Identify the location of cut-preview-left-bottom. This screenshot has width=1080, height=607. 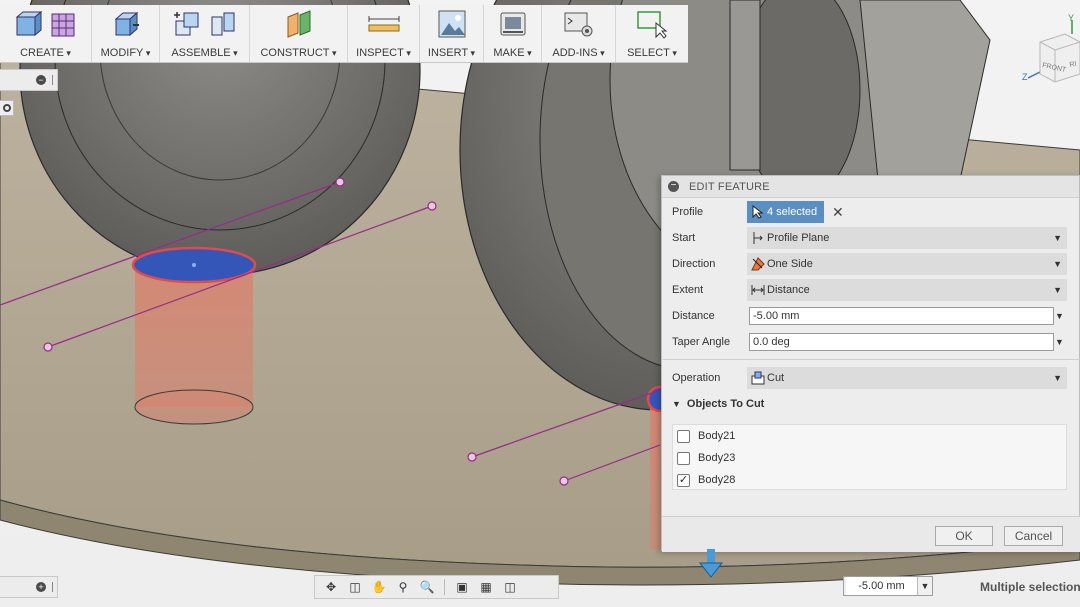
(194, 407).